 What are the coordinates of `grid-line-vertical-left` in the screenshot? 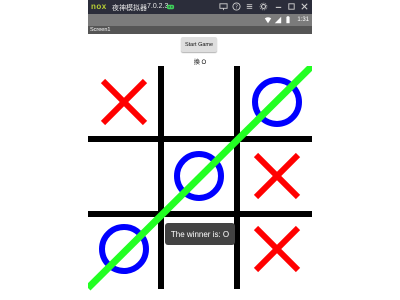 It's located at (161, 177).